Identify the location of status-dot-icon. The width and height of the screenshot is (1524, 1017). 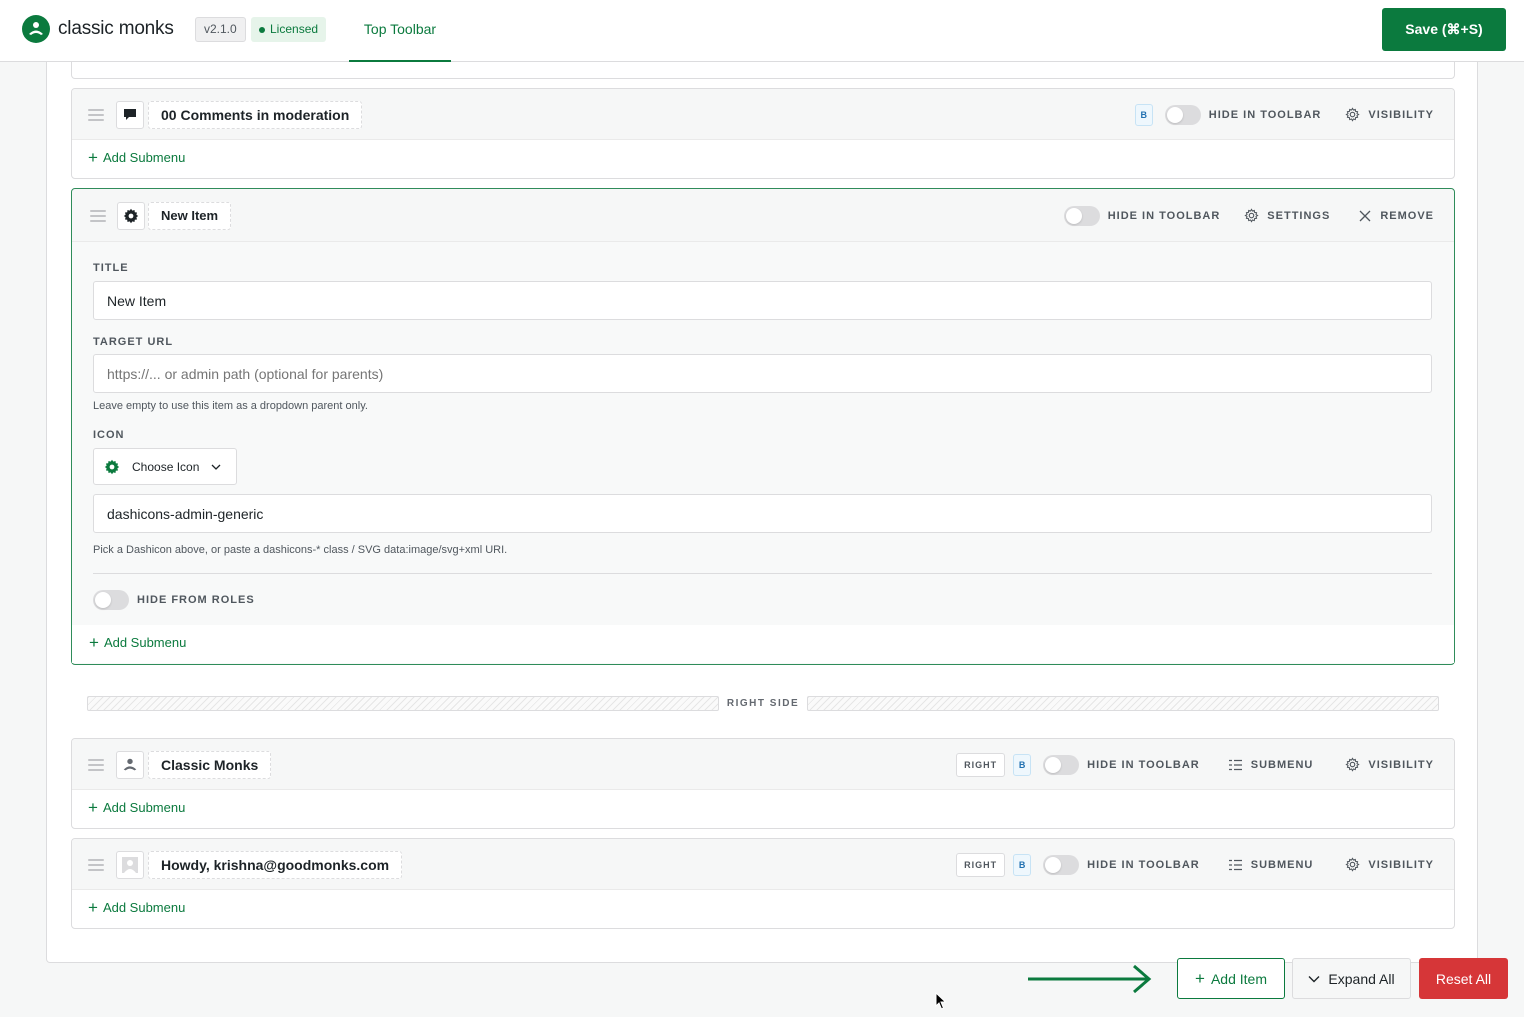
(262, 29).